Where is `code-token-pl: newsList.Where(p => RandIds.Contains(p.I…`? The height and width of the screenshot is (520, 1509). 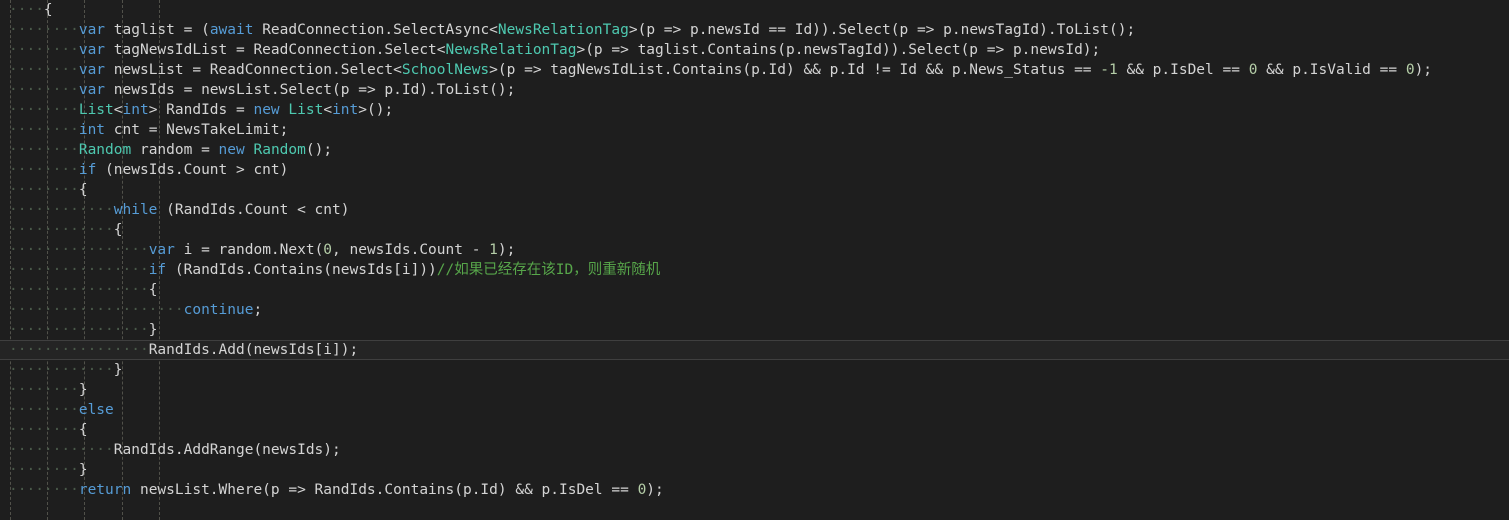 code-token-pl: newsList.Where(p => RandIds.Contains(p.I… is located at coordinates (384, 490).